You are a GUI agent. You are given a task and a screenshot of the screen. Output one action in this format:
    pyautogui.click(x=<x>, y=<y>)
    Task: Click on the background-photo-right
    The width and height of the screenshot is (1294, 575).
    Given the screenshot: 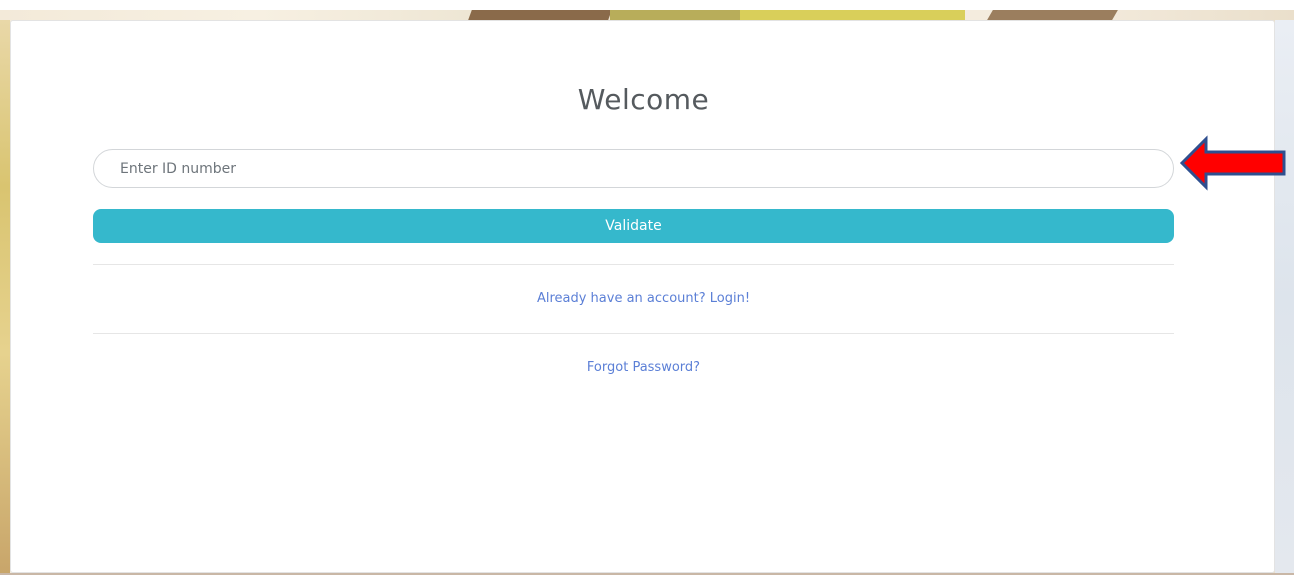 What is the action you would take?
    pyautogui.click(x=1284, y=297)
    